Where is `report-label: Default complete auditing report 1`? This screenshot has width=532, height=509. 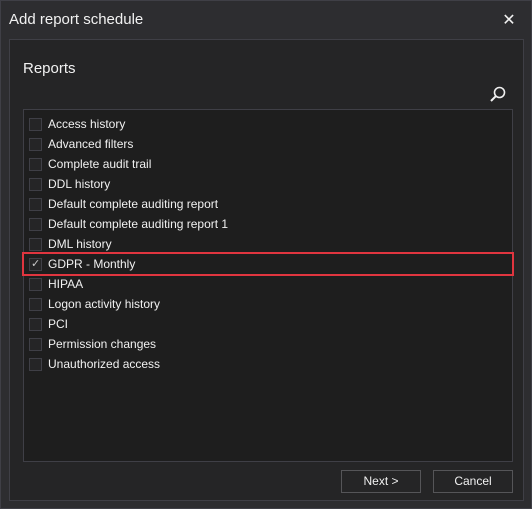 report-label: Default complete auditing report 1 is located at coordinates (138, 224).